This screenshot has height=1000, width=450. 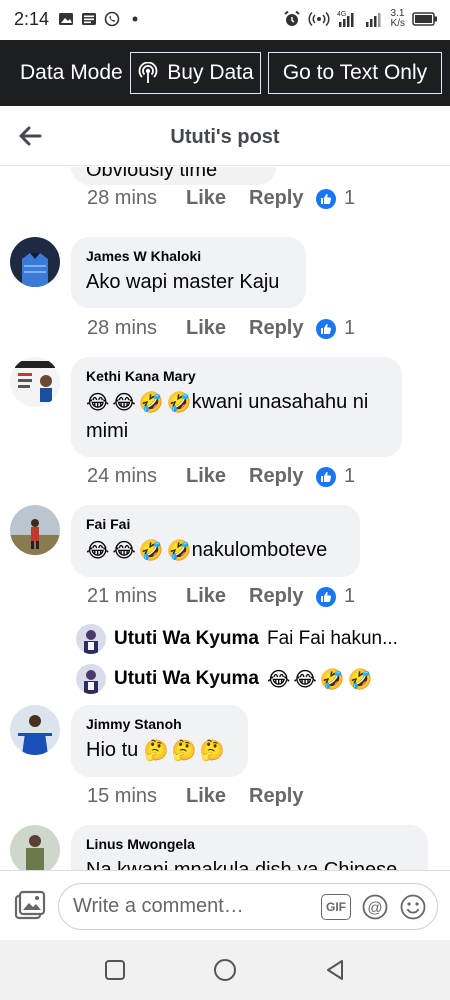 I want to click on composer-icons: GIF @, so click(x=374, y=907).